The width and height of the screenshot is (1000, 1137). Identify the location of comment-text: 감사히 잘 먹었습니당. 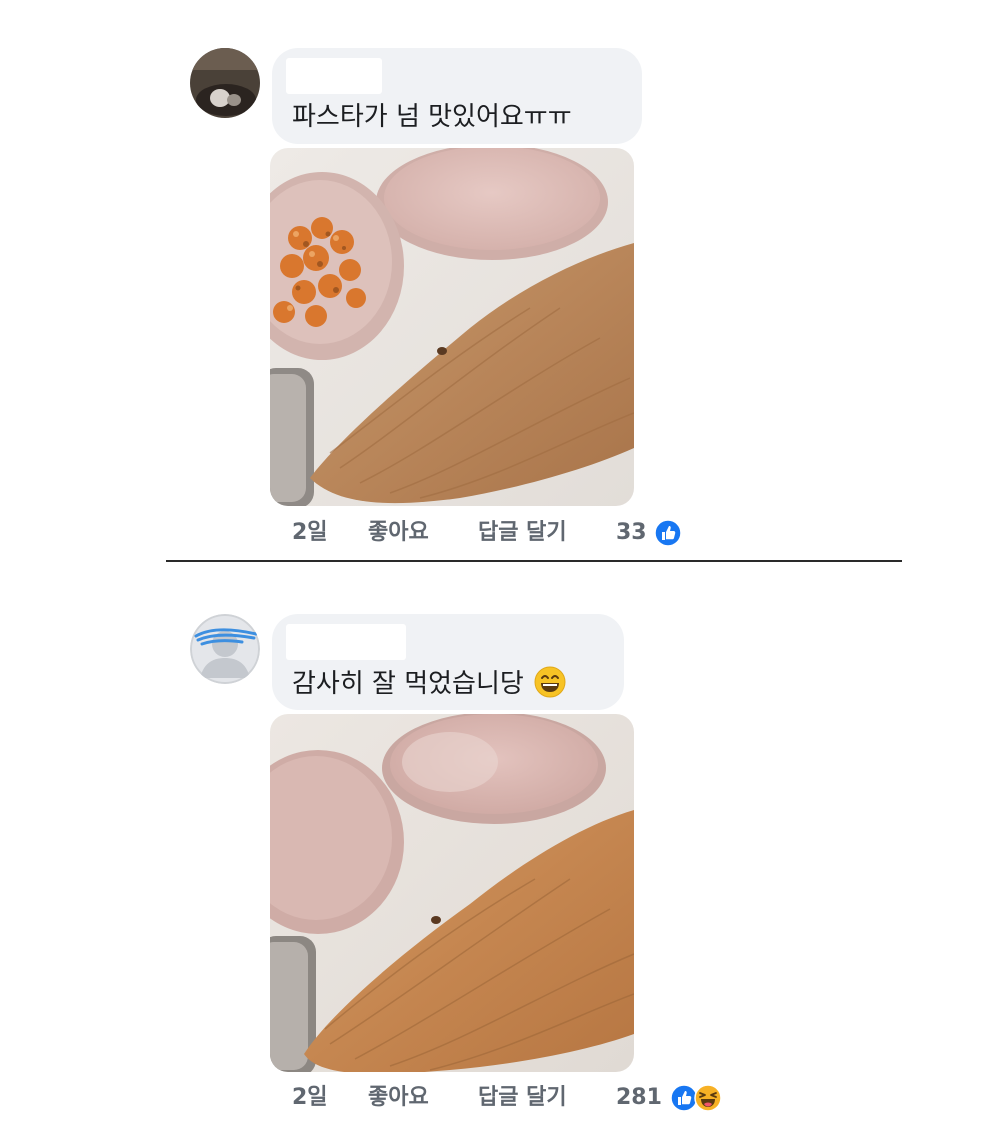
(429, 683).